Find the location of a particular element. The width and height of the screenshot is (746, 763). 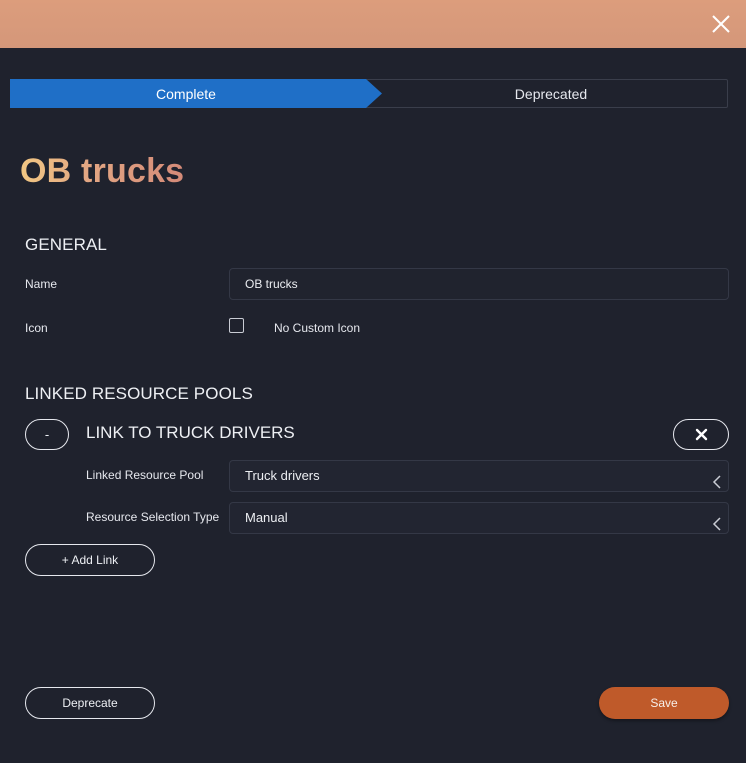

no-custom-icon-label: No Custom Icon is located at coordinates (317, 328).